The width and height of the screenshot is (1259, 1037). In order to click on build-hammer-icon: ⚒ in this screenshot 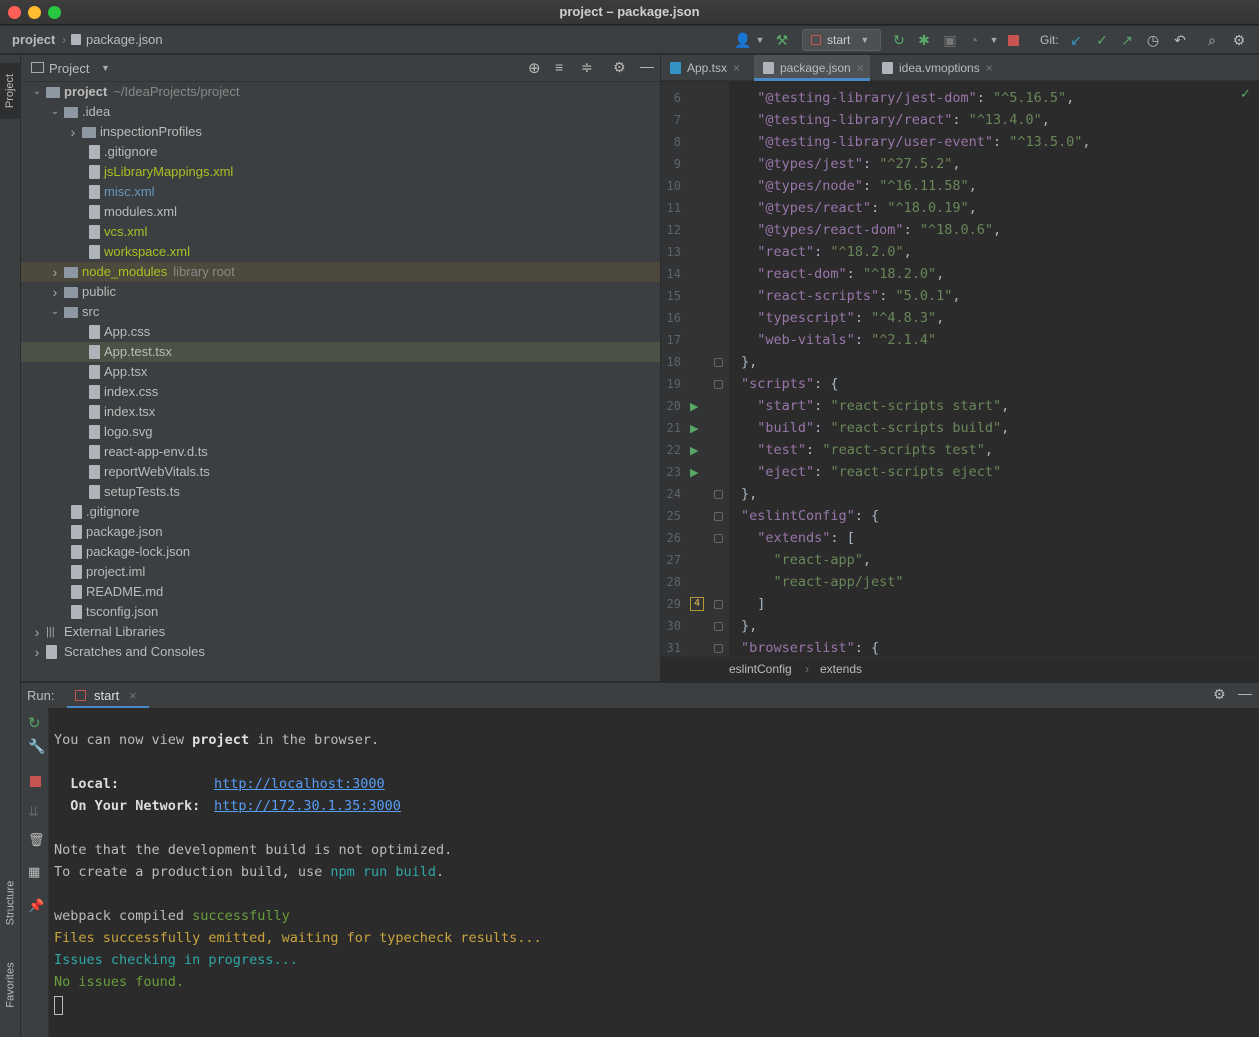, I will do `click(782, 40)`.